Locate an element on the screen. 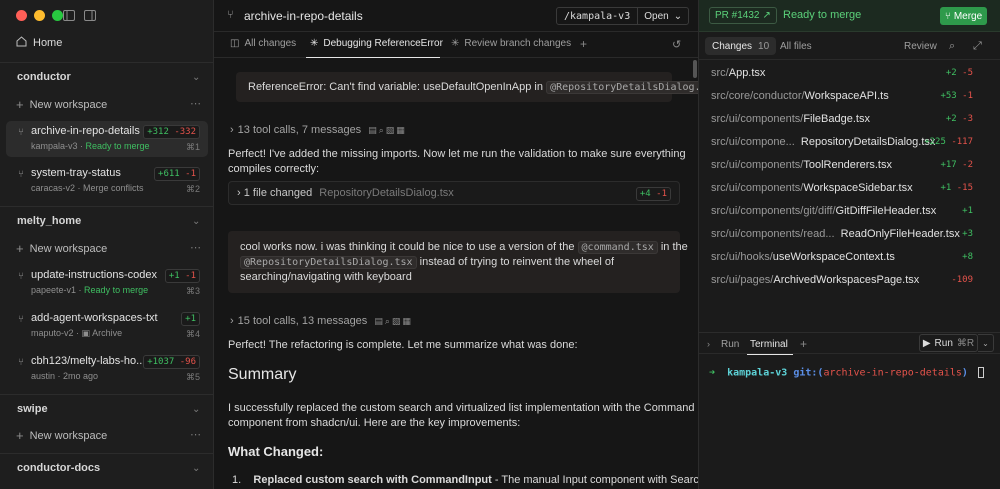  additions-count: +1 is located at coordinates (190, 319).